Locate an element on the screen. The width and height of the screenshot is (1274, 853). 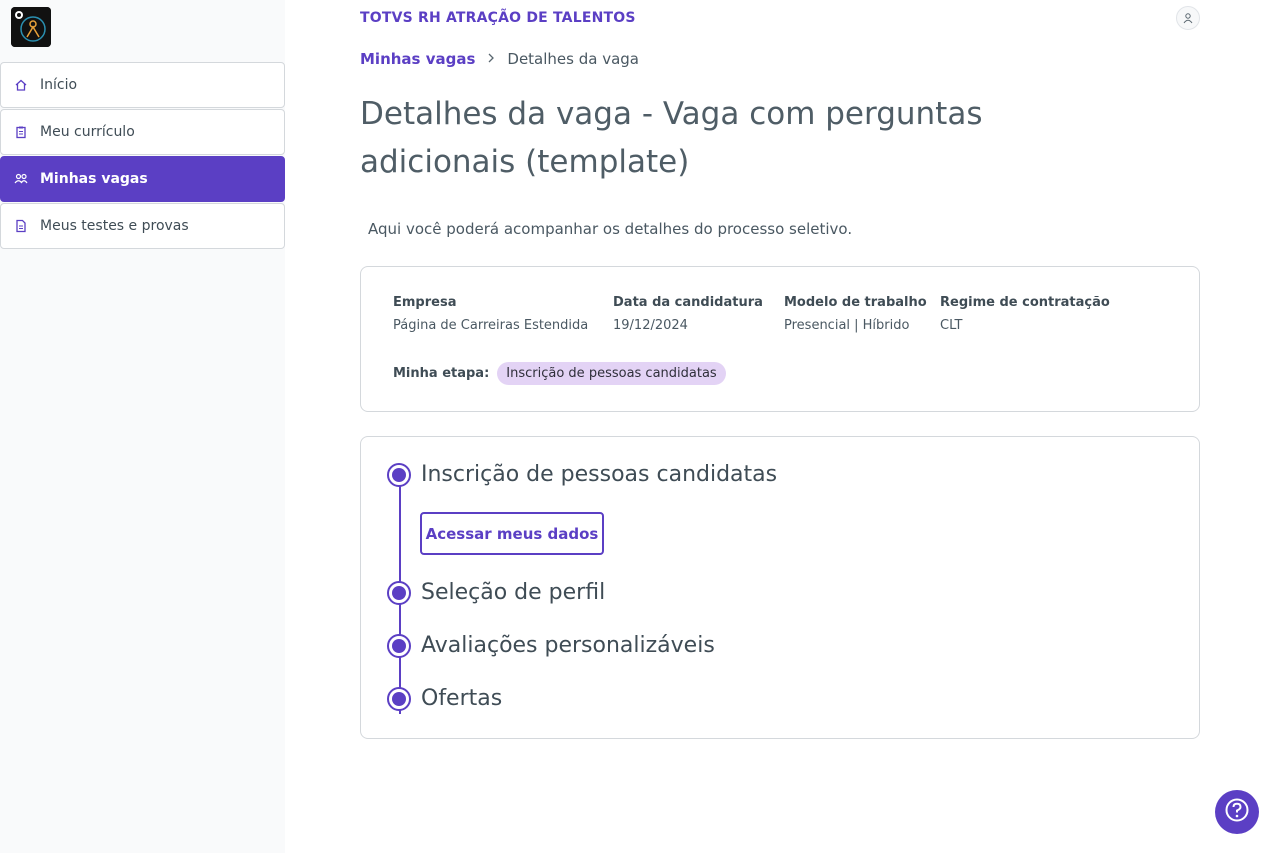
timeline-step: Seleção de perfil is located at coordinates (496, 592).